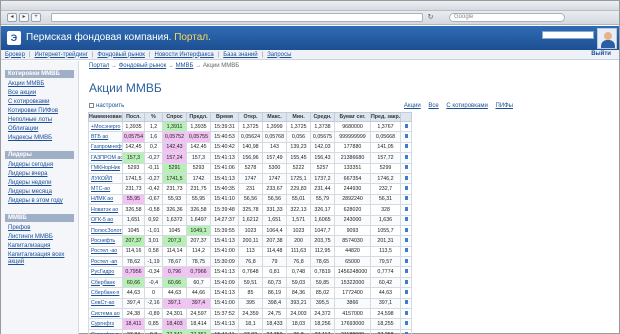  I want to click on security-name-link: Сбербанк-п, so click(105, 293).